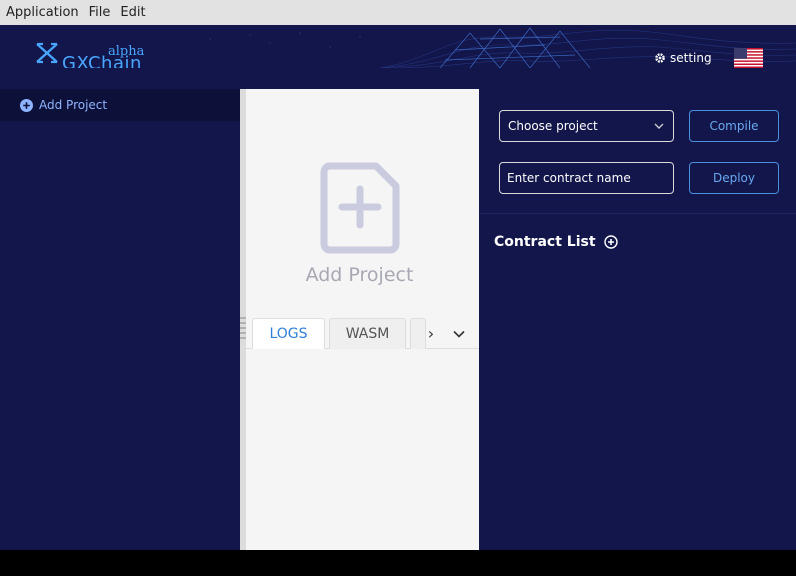 The height and width of the screenshot is (576, 796). I want to click on window-footer, so click(398, 563).